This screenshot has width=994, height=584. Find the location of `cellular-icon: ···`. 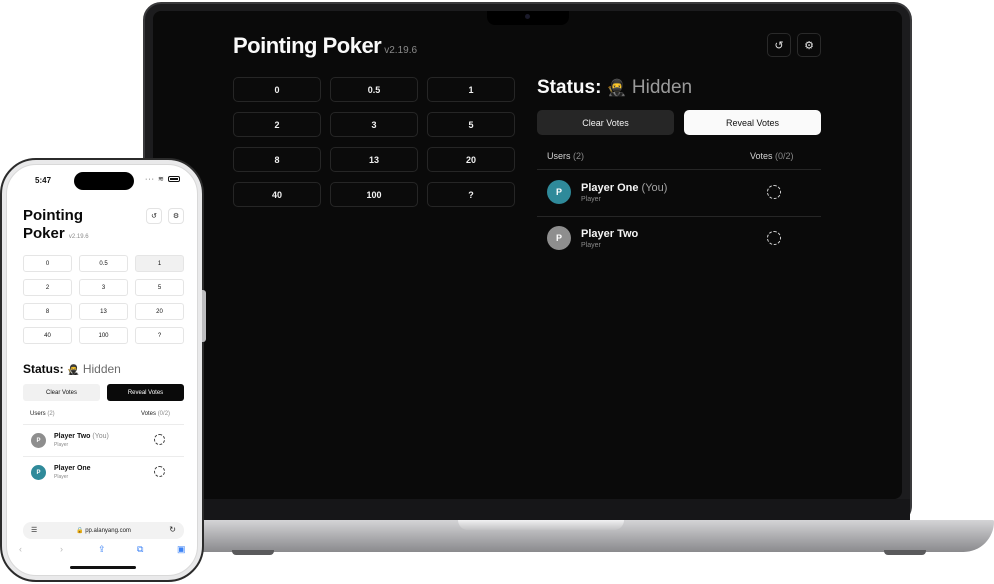

cellular-icon: ··· is located at coordinates (150, 179).